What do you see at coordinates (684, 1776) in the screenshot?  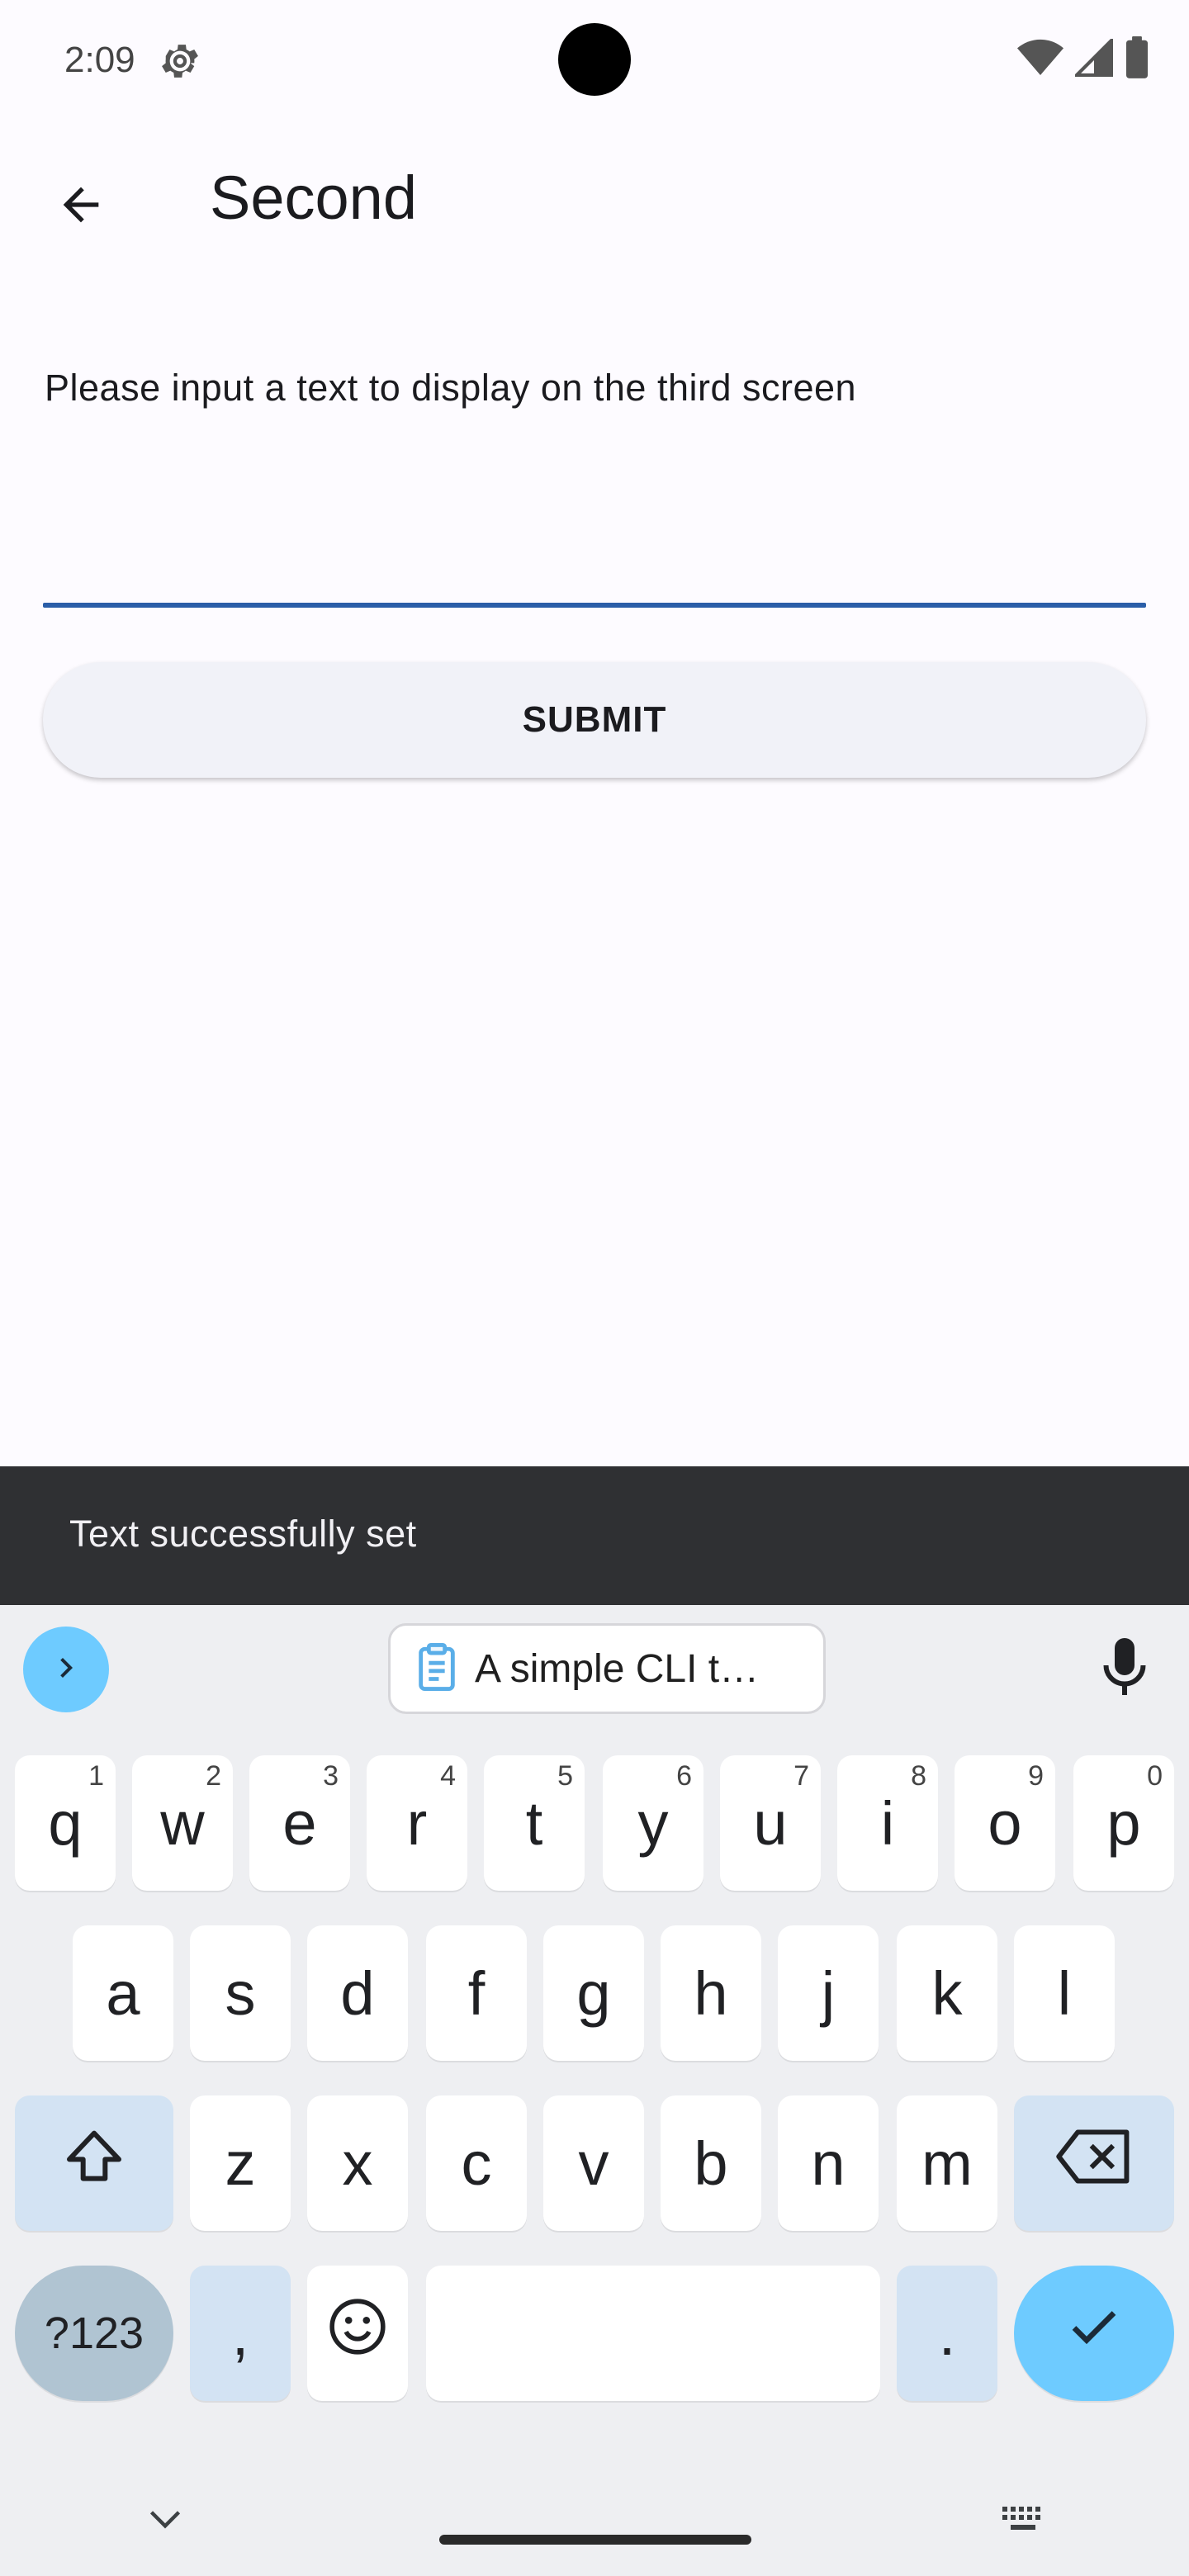 I see `key-hint: 6` at bounding box center [684, 1776].